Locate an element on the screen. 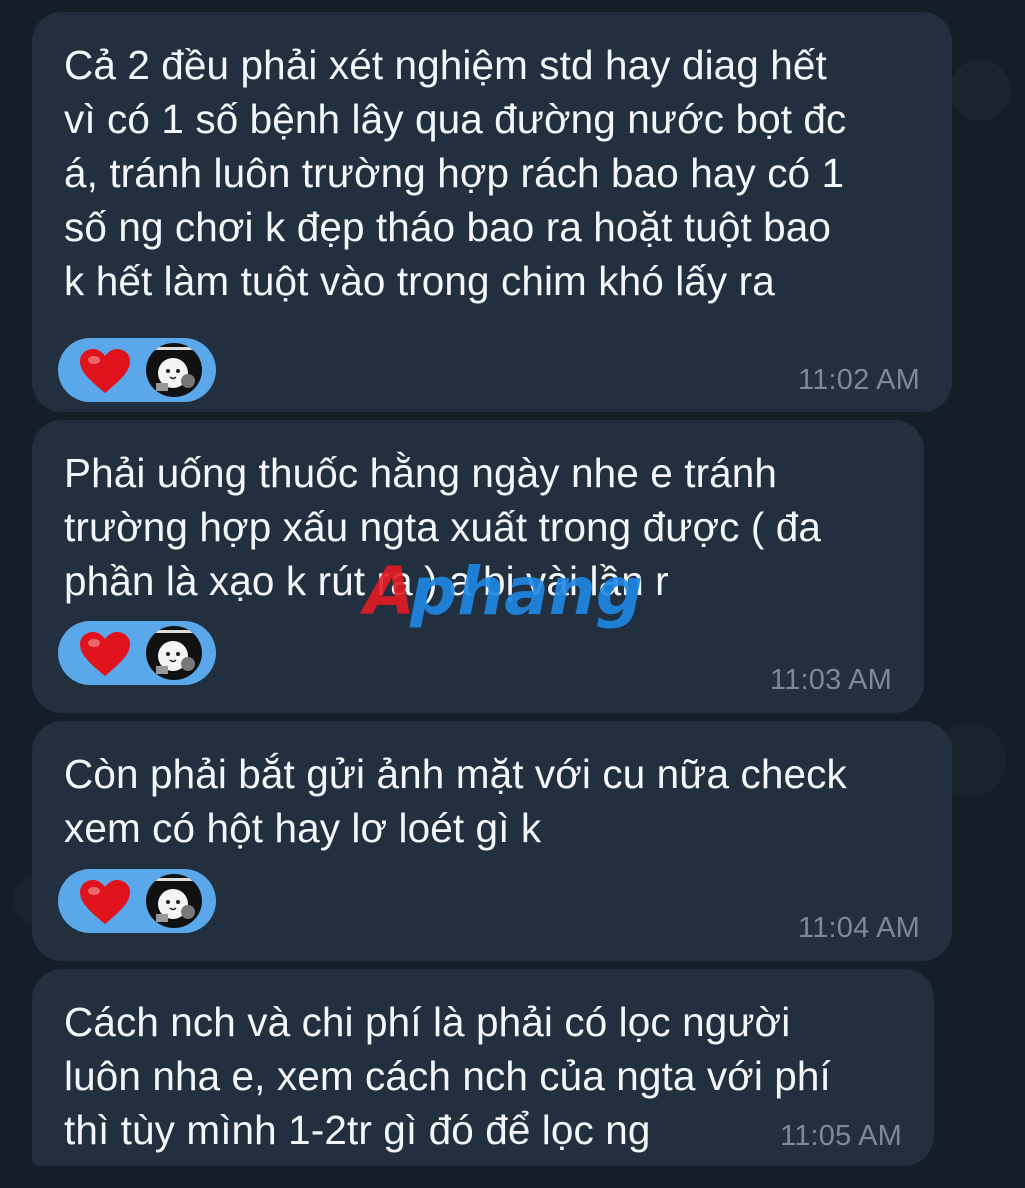 The width and height of the screenshot is (1025, 1188). message-timestamp: 11:04 AM is located at coordinates (859, 928).